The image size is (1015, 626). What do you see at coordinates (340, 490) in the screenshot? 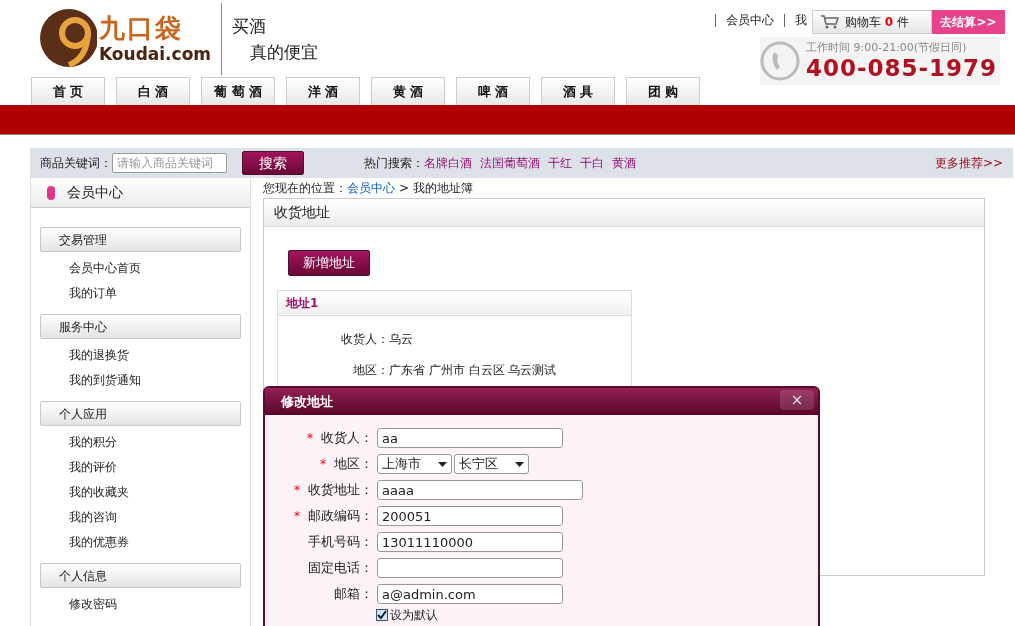
I see `field-label: 收货地址：` at bounding box center [340, 490].